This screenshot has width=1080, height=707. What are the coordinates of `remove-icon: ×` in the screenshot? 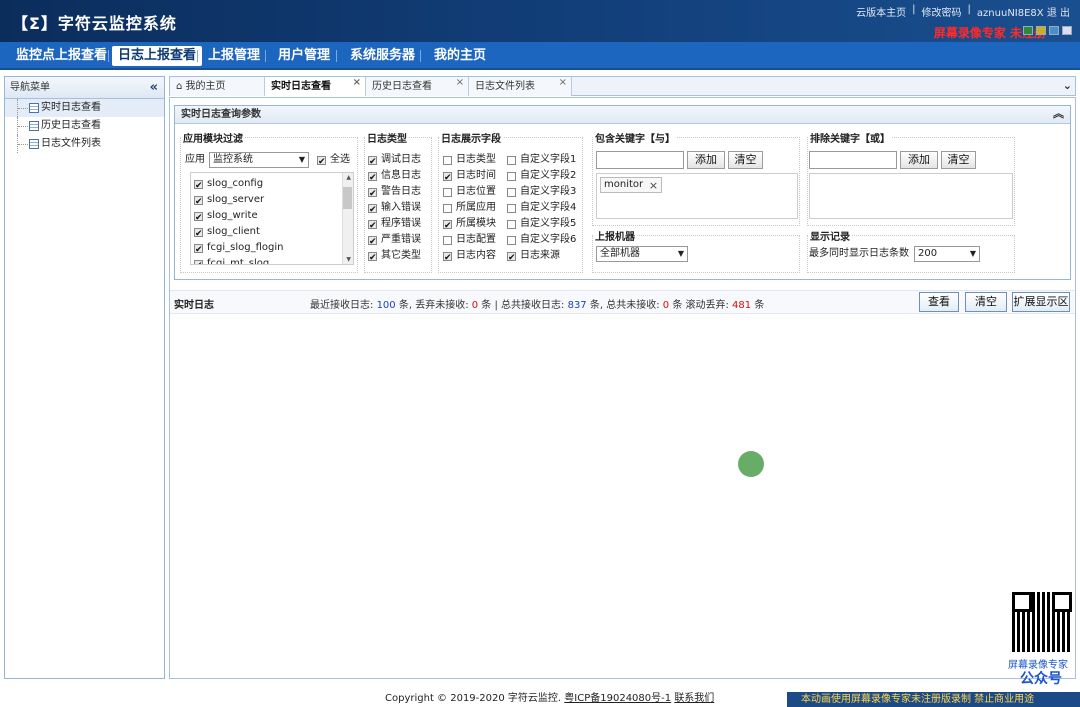 It's located at (653, 186).